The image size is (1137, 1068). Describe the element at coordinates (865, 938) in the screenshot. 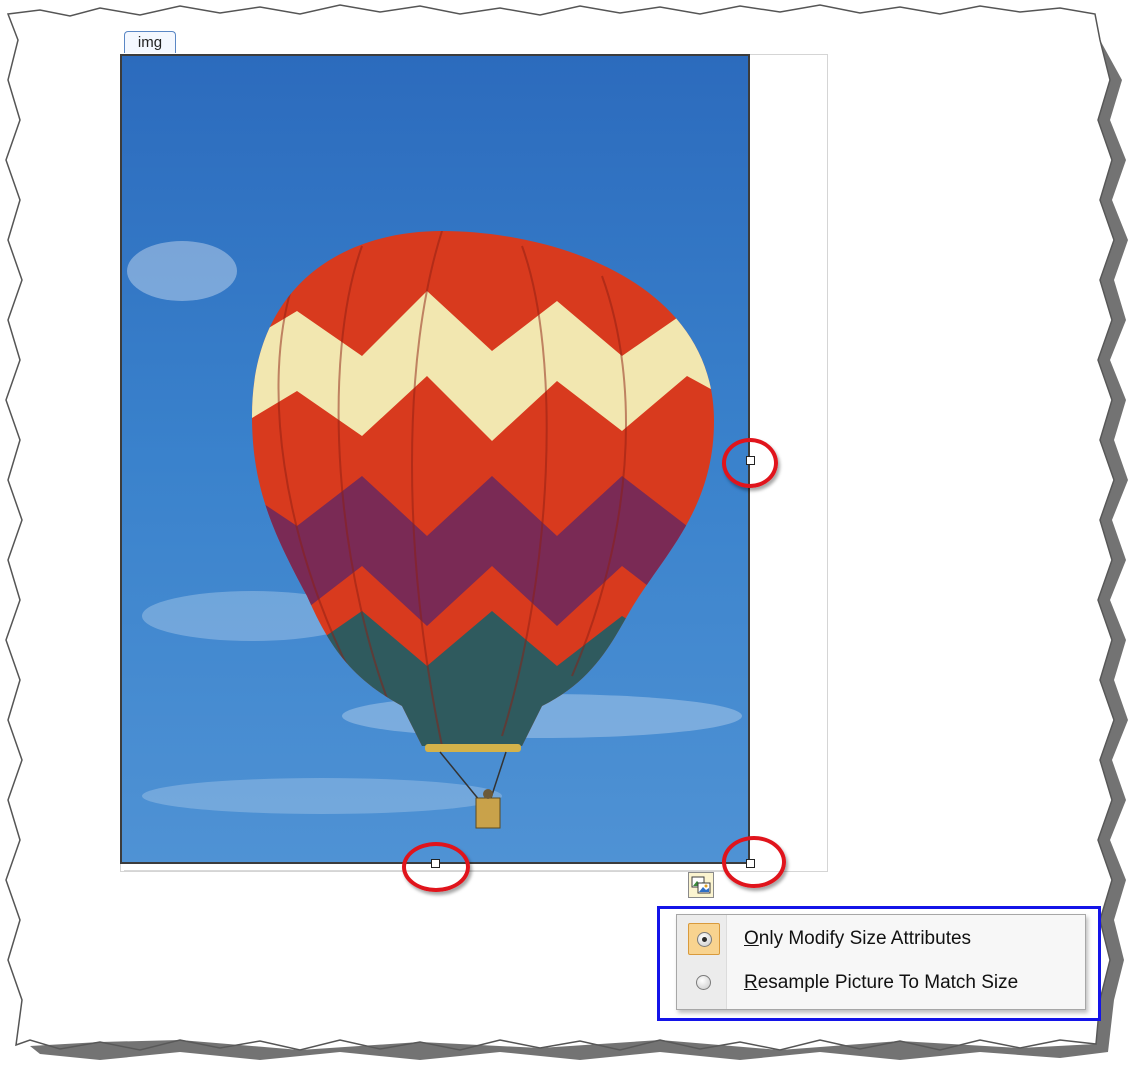

I see `option-label-rest: nly Modify Size Attributes` at that location.